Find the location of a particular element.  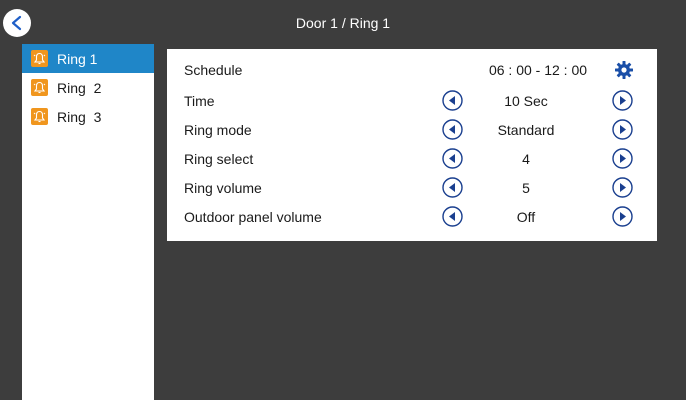

outdoor-panel-volume-label: Outdoor panel volume is located at coordinates (253, 217).